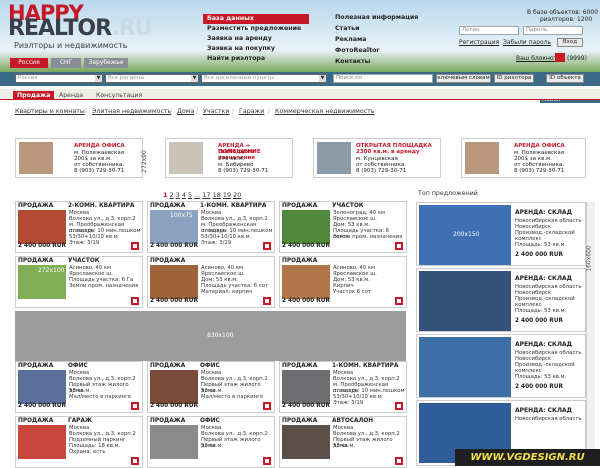 The width and height of the screenshot is (600, 468). Describe the element at coordinates (237, 195) in the screenshot. I see `page-link: 20` at that location.